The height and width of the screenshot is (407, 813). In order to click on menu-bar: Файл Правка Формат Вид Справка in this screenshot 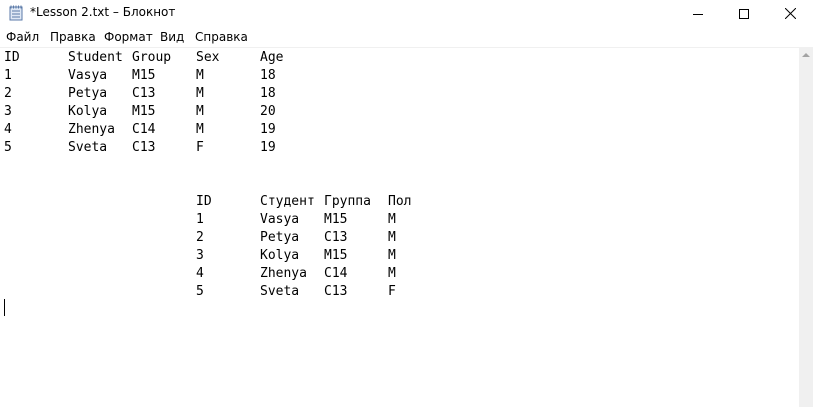, I will do `click(406, 38)`.